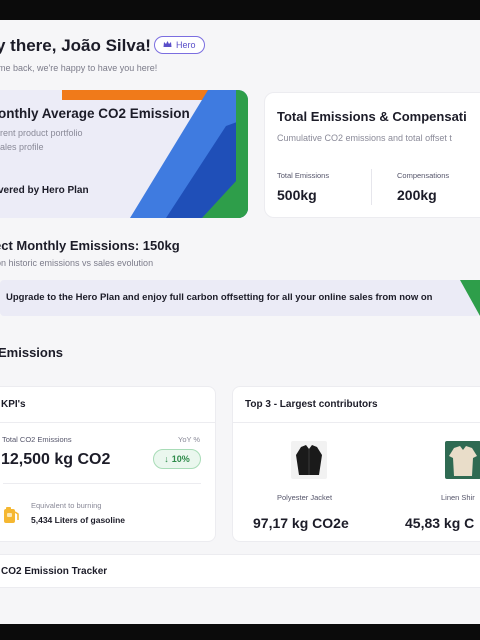  I want to click on powered-by-label: vered by Hero Plan, so click(44, 190).